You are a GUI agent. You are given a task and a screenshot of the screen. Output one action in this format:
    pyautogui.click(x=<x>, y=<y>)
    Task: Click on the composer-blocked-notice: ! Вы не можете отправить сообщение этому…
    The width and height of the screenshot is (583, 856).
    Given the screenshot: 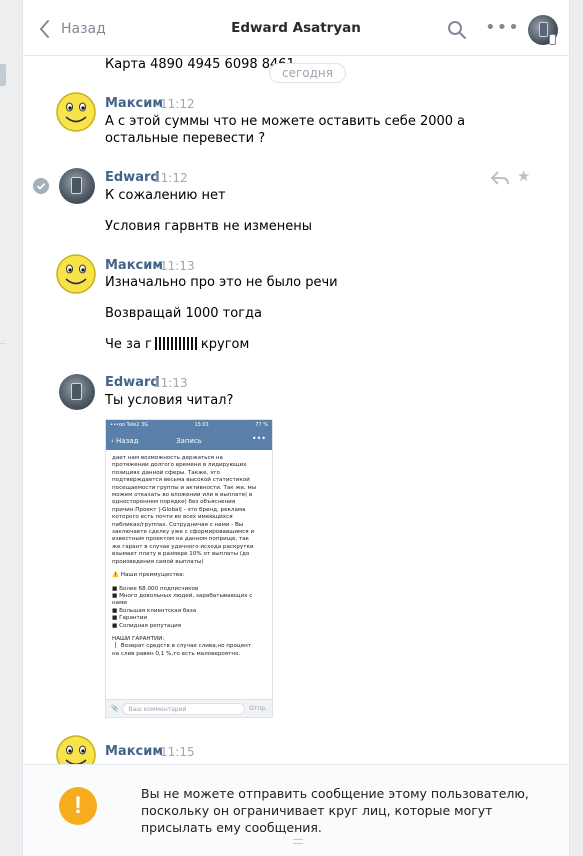 What is the action you would take?
    pyautogui.click(x=296, y=810)
    